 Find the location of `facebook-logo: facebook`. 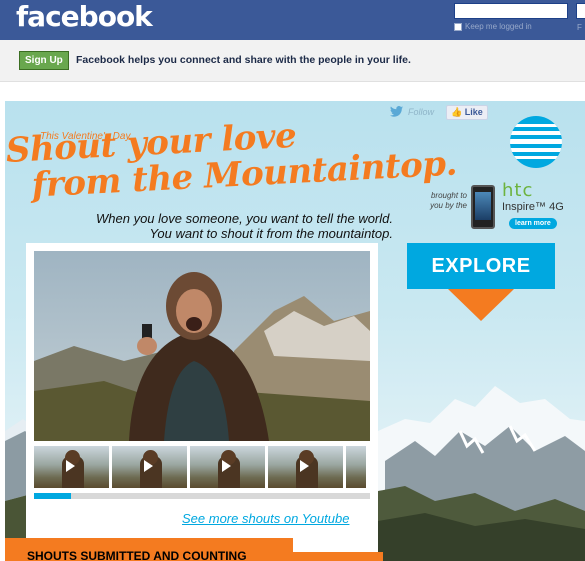

facebook-logo: facebook is located at coordinates (84, 16).